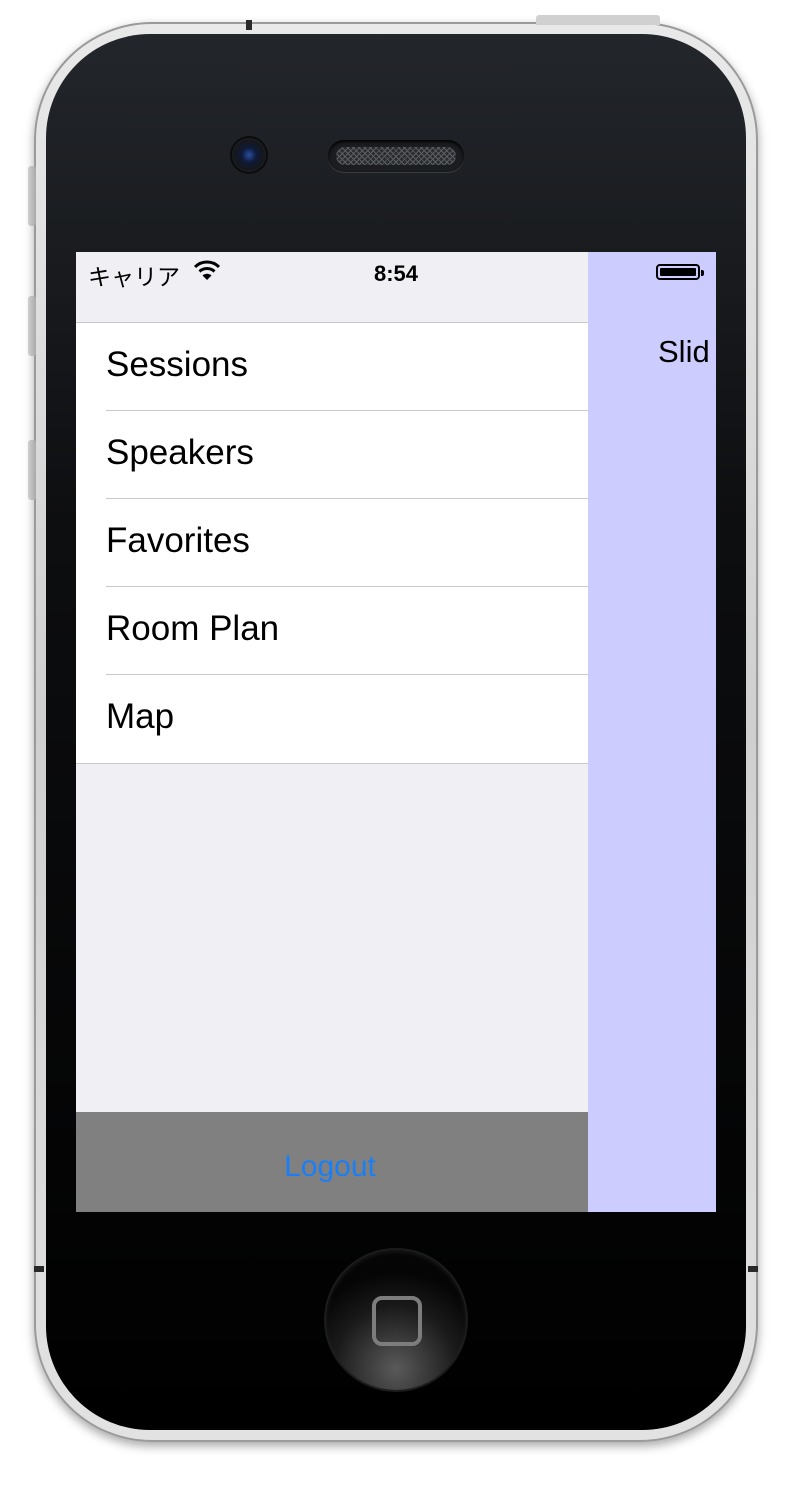 The width and height of the screenshot is (792, 1488). I want to click on menu-item-favorites: Favorites, so click(332, 543).